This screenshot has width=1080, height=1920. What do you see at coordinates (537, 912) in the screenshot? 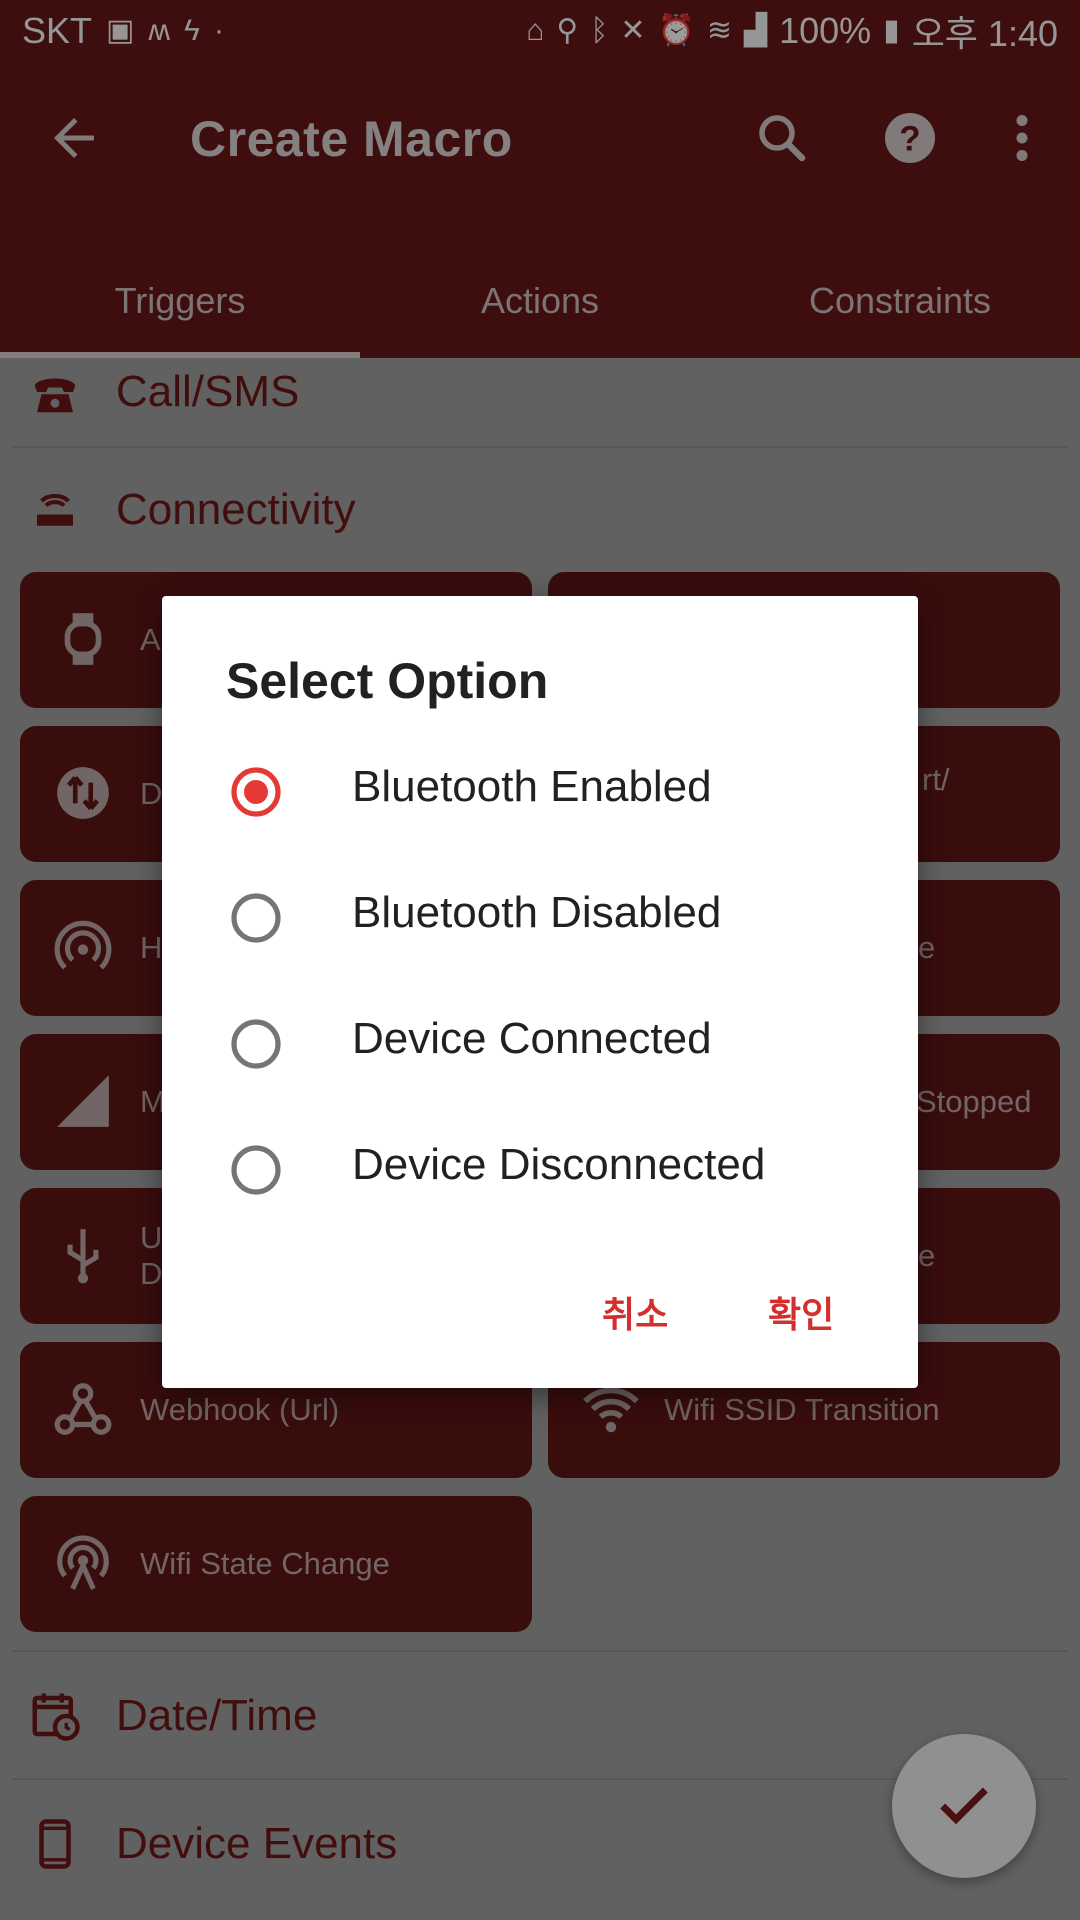
I see `option-label: Bluetooth Disabled` at bounding box center [537, 912].